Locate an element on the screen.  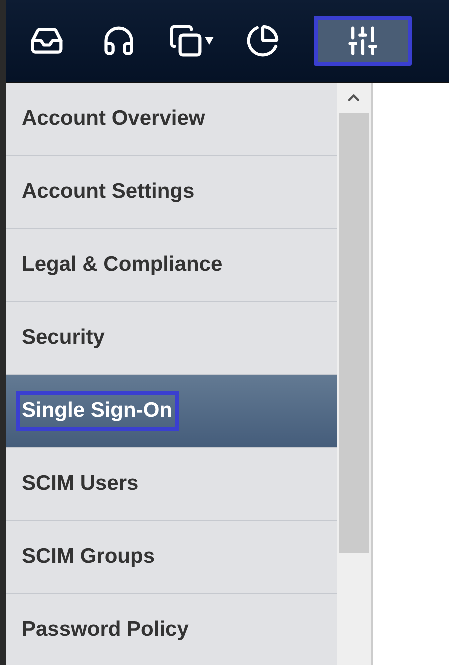
menu-item: Security is located at coordinates (171, 338).